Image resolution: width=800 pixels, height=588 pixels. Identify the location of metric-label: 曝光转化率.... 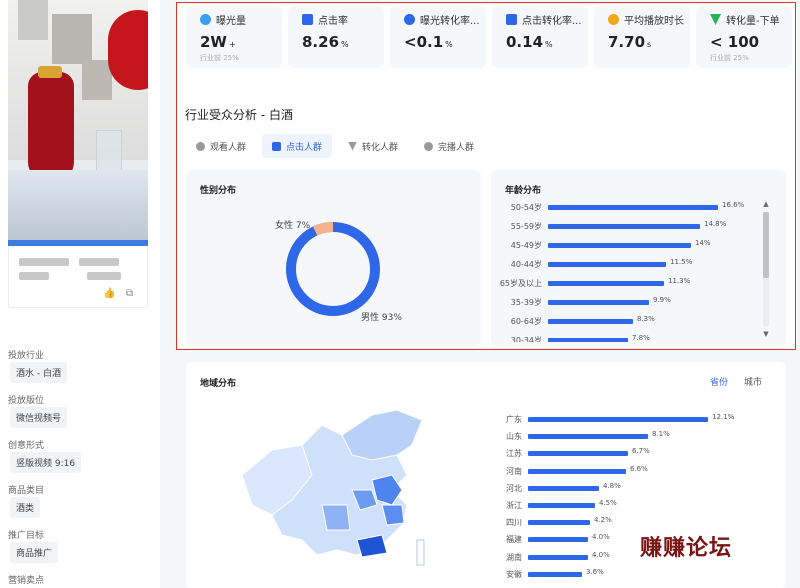
(450, 21).